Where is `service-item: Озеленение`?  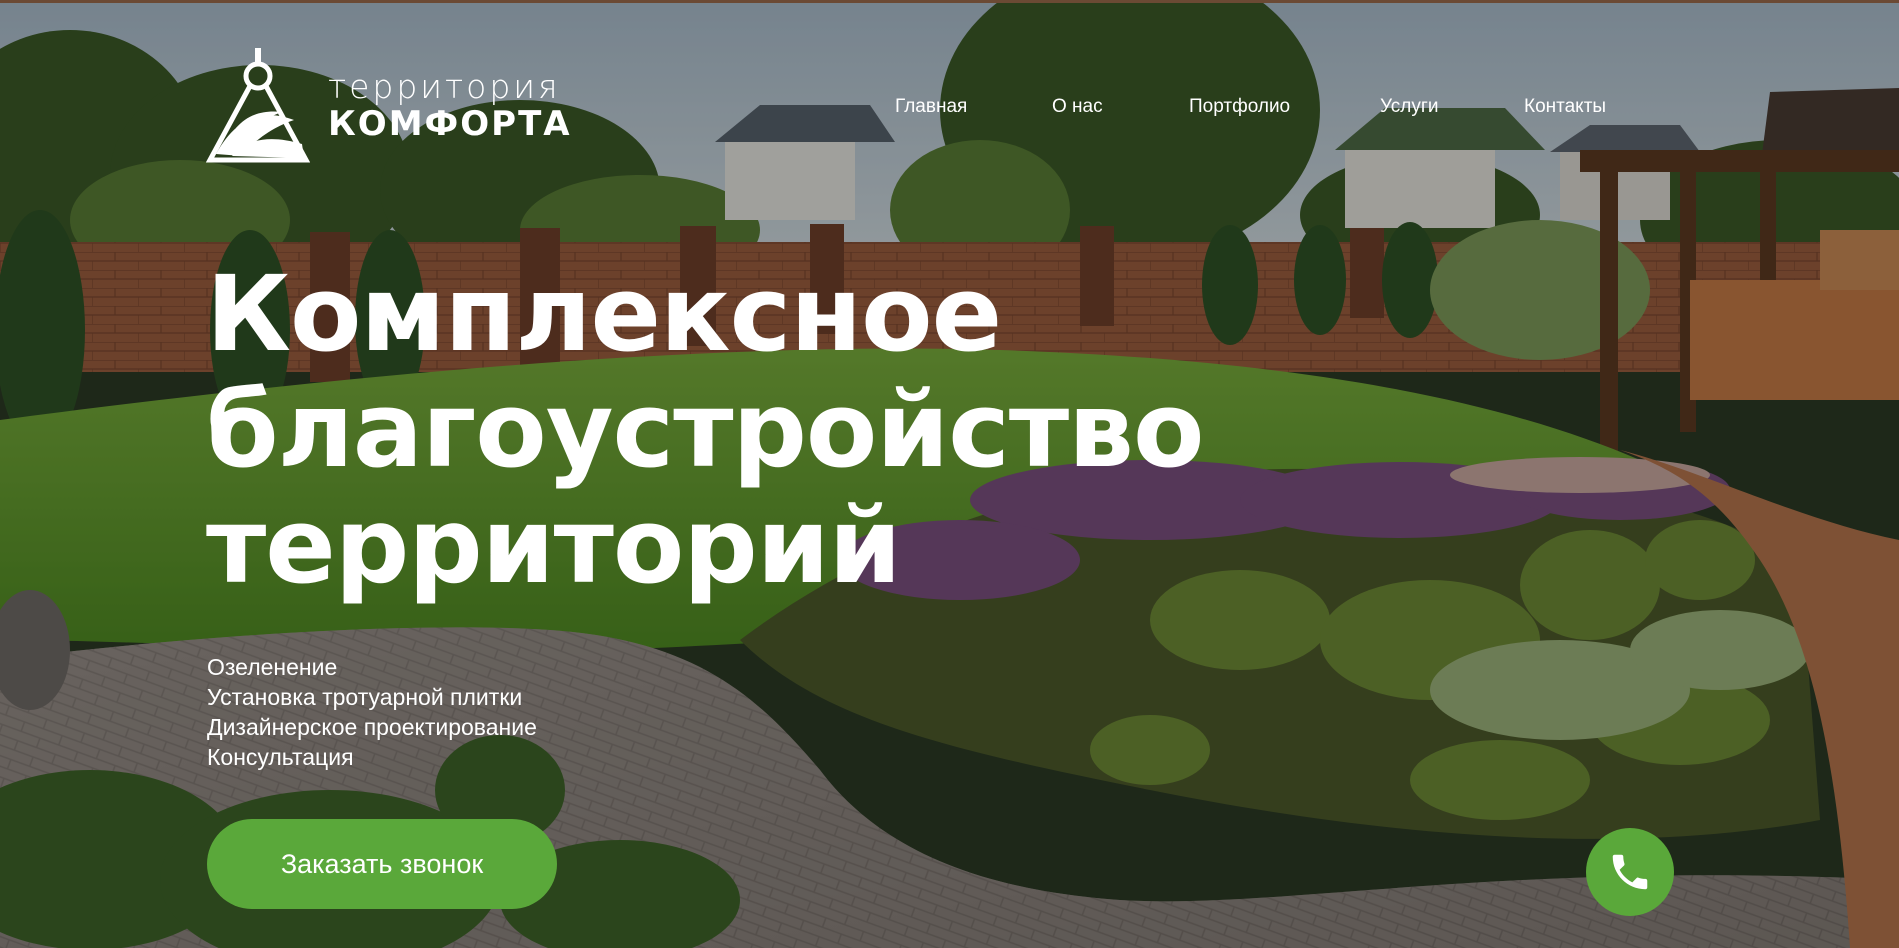
service-item: Озеленение is located at coordinates (272, 667).